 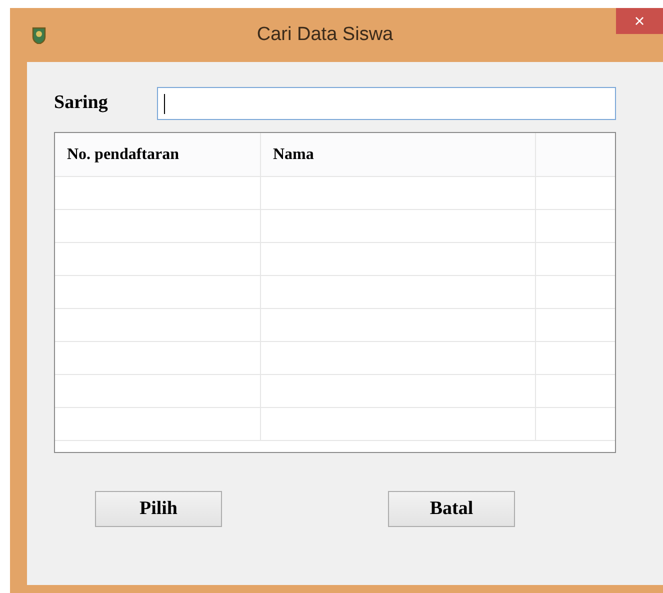 I want to click on emblem-icon, so click(x=39, y=35).